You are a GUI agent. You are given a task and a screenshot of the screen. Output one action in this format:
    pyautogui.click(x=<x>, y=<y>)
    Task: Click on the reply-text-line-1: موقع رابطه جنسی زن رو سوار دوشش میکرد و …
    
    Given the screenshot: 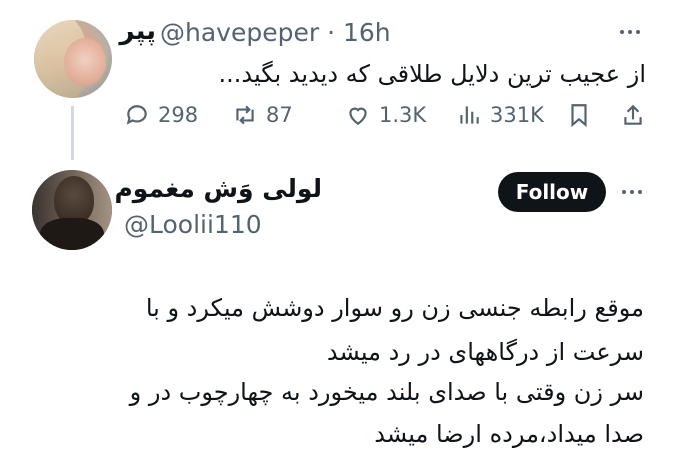 What is the action you would take?
    pyautogui.click(x=394, y=308)
    